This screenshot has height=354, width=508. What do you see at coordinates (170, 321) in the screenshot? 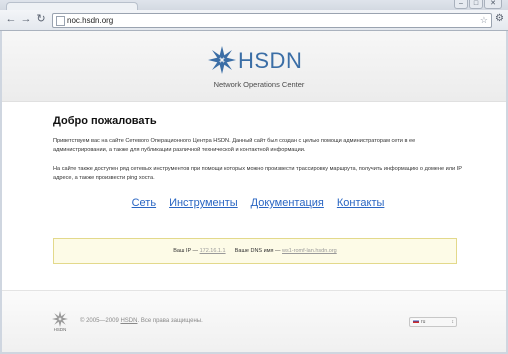
I see `copyright-text: . Все права защищены.` at bounding box center [170, 321].